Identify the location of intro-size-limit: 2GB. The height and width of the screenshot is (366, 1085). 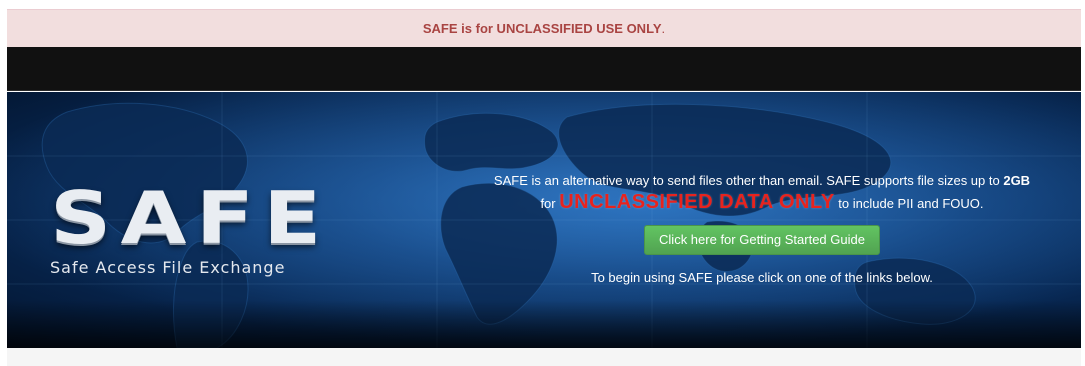
(1017, 180).